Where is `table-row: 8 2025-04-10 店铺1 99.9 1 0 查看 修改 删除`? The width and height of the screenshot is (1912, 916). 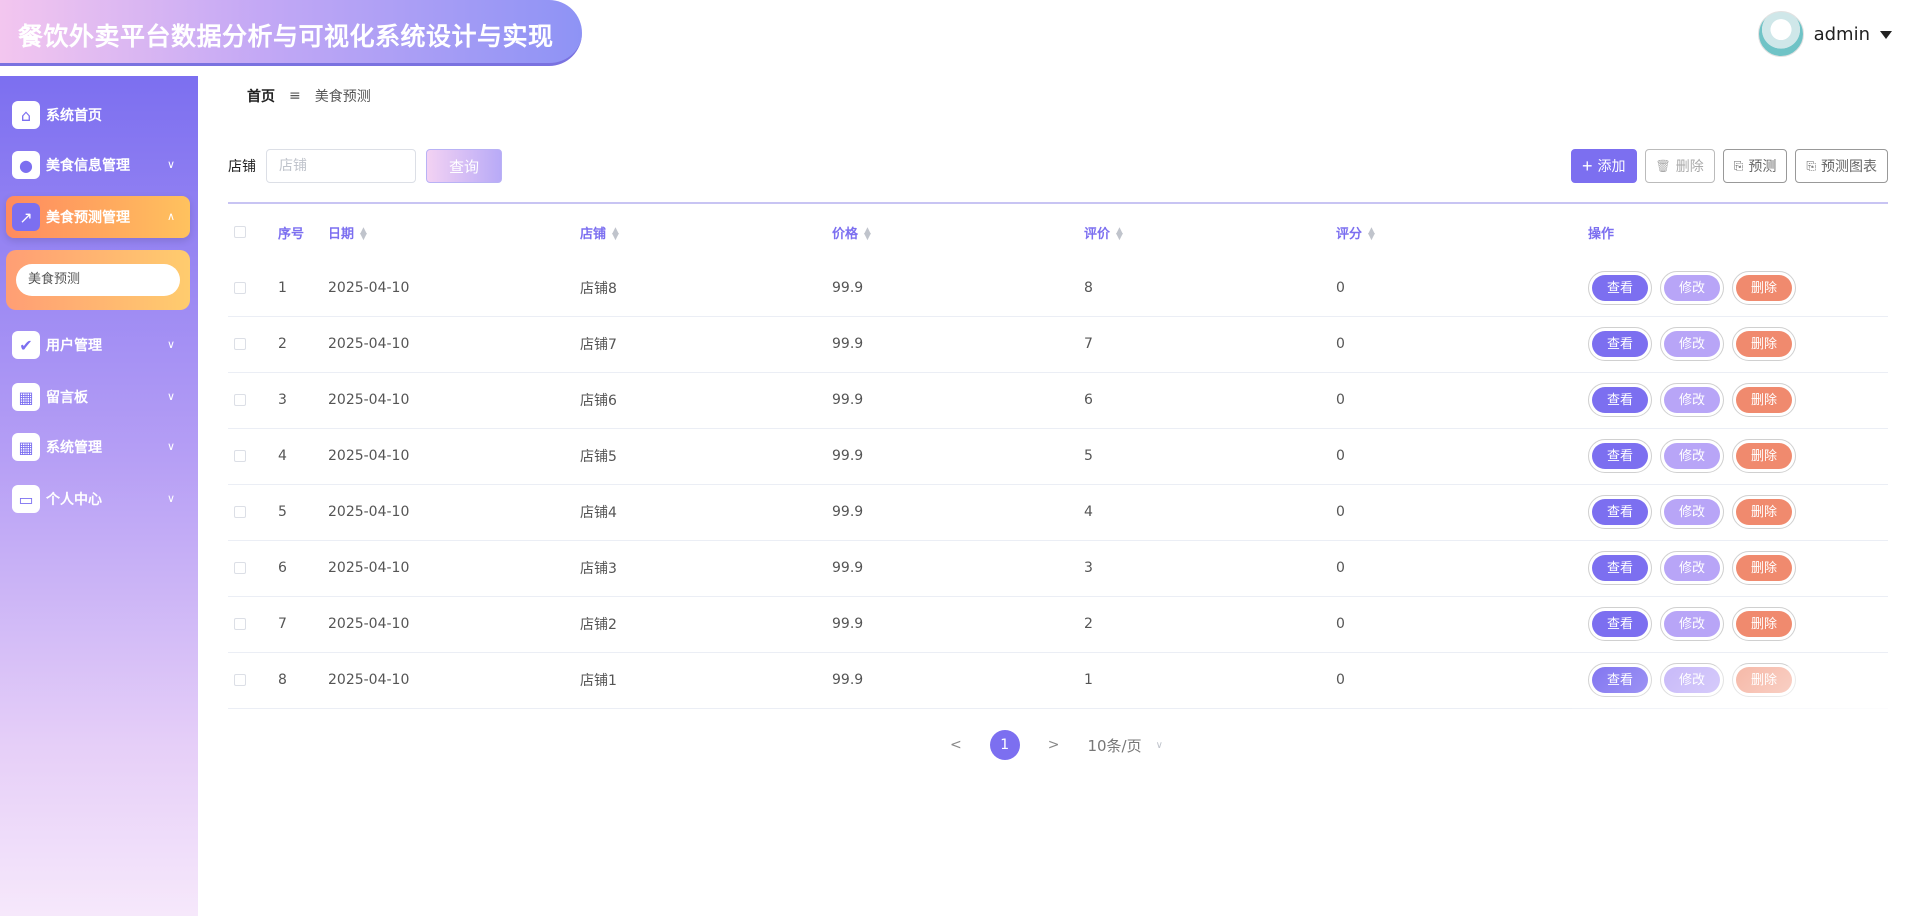
table-row: 8 2025-04-10 店铺1 99.9 1 0 查看 修改 删除 is located at coordinates (1058, 680).